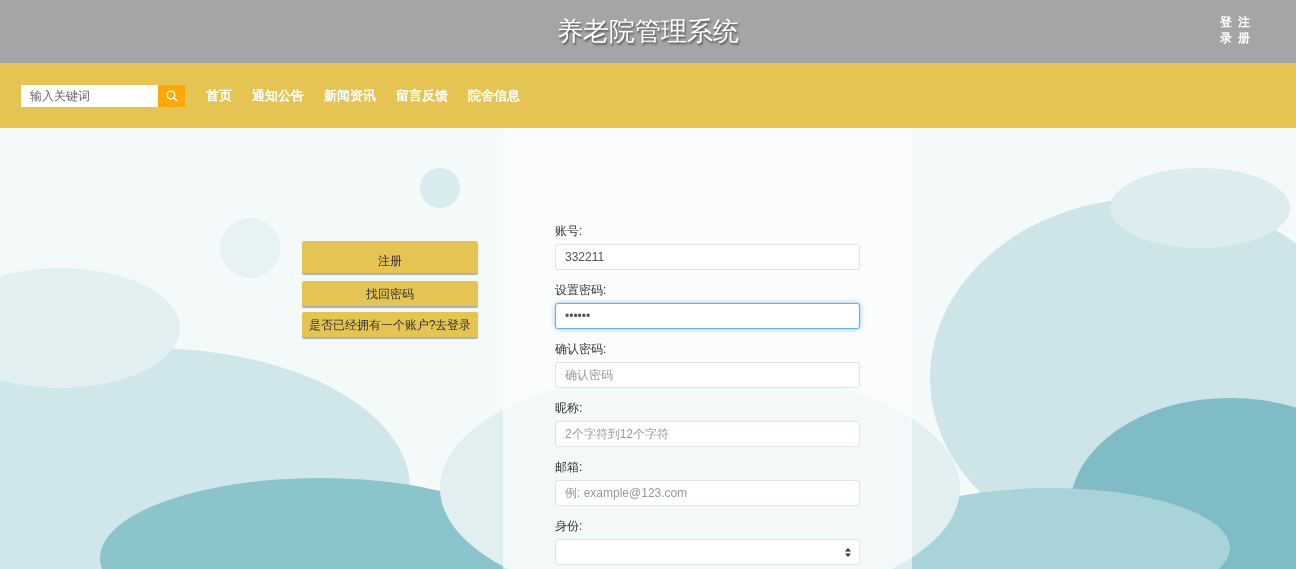 This screenshot has height=569, width=1296. I want to click on header-link: 注册, so click(1244, 30).